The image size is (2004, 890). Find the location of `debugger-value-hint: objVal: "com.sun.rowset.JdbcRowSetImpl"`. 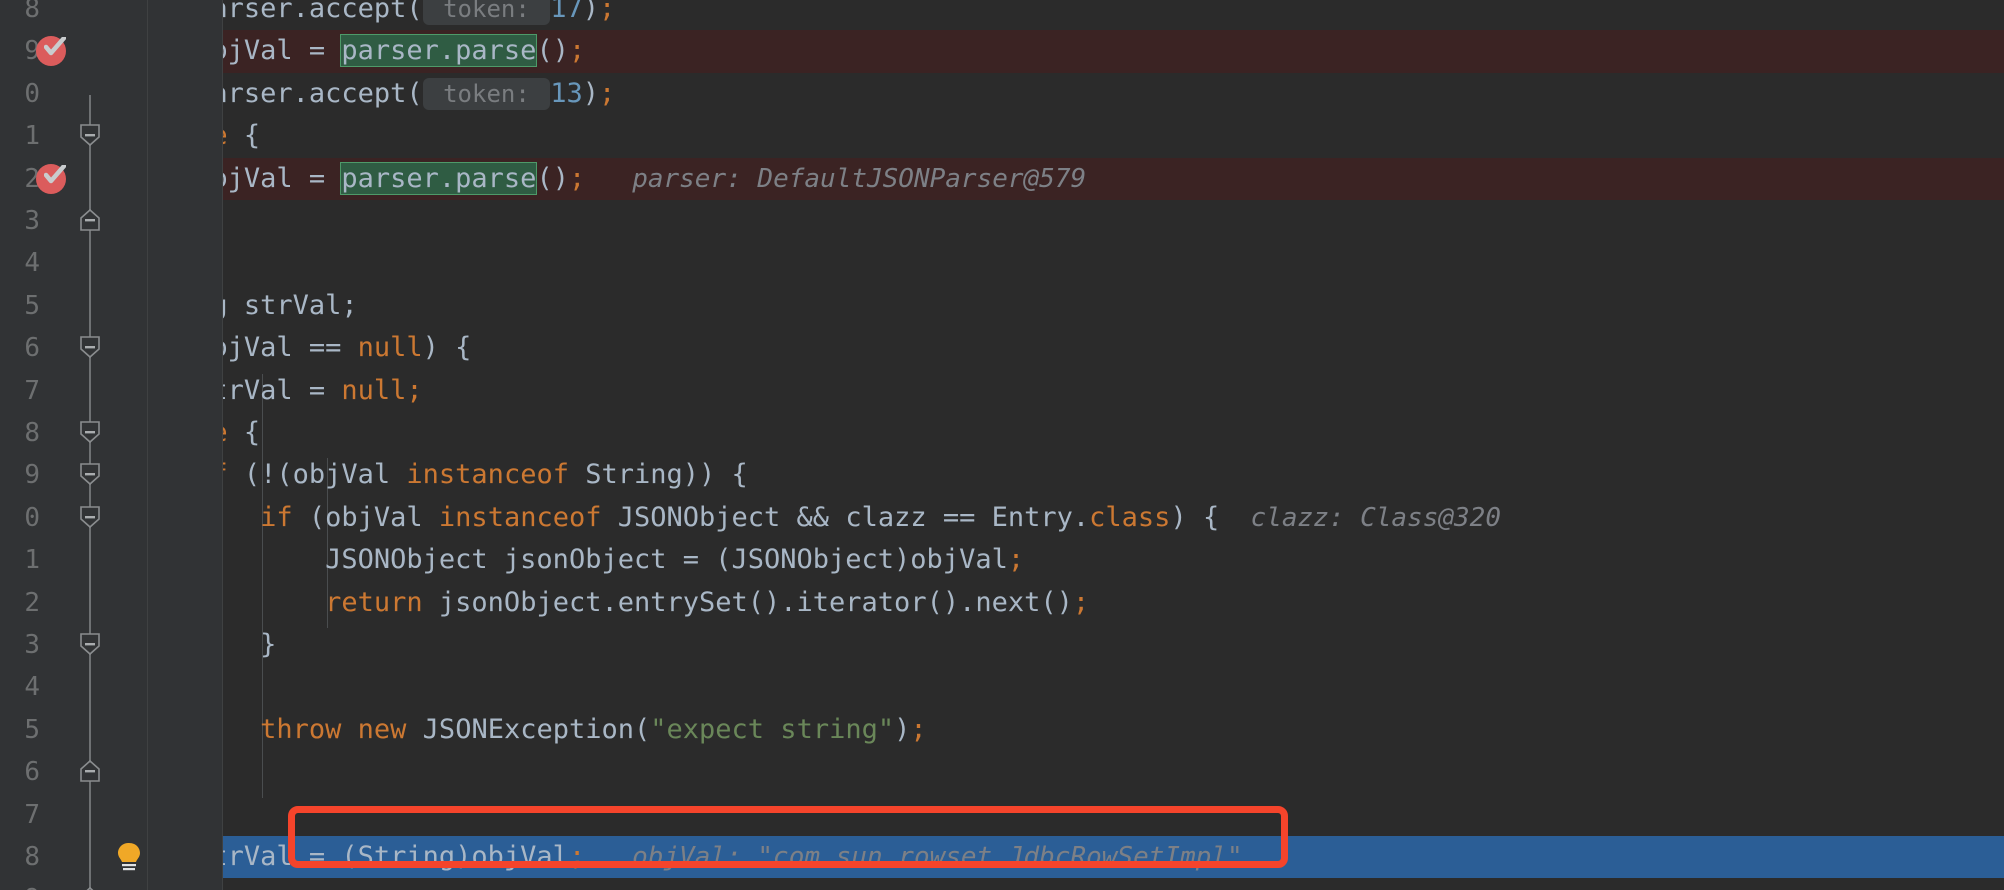

debugger-value-hint: objVal: "com.sun.rowset.JdbcRowSetImpl" is located at coordinates (914, 857).